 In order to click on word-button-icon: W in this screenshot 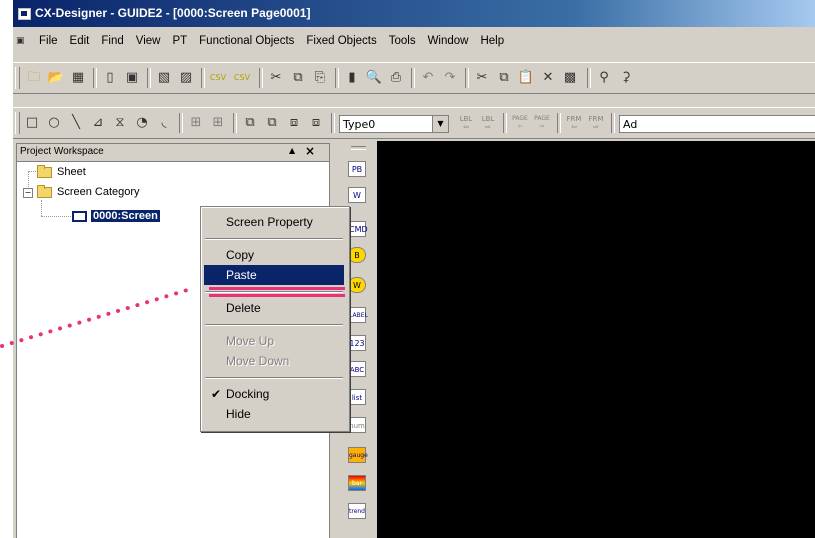, I will do `click(357, 195)`.